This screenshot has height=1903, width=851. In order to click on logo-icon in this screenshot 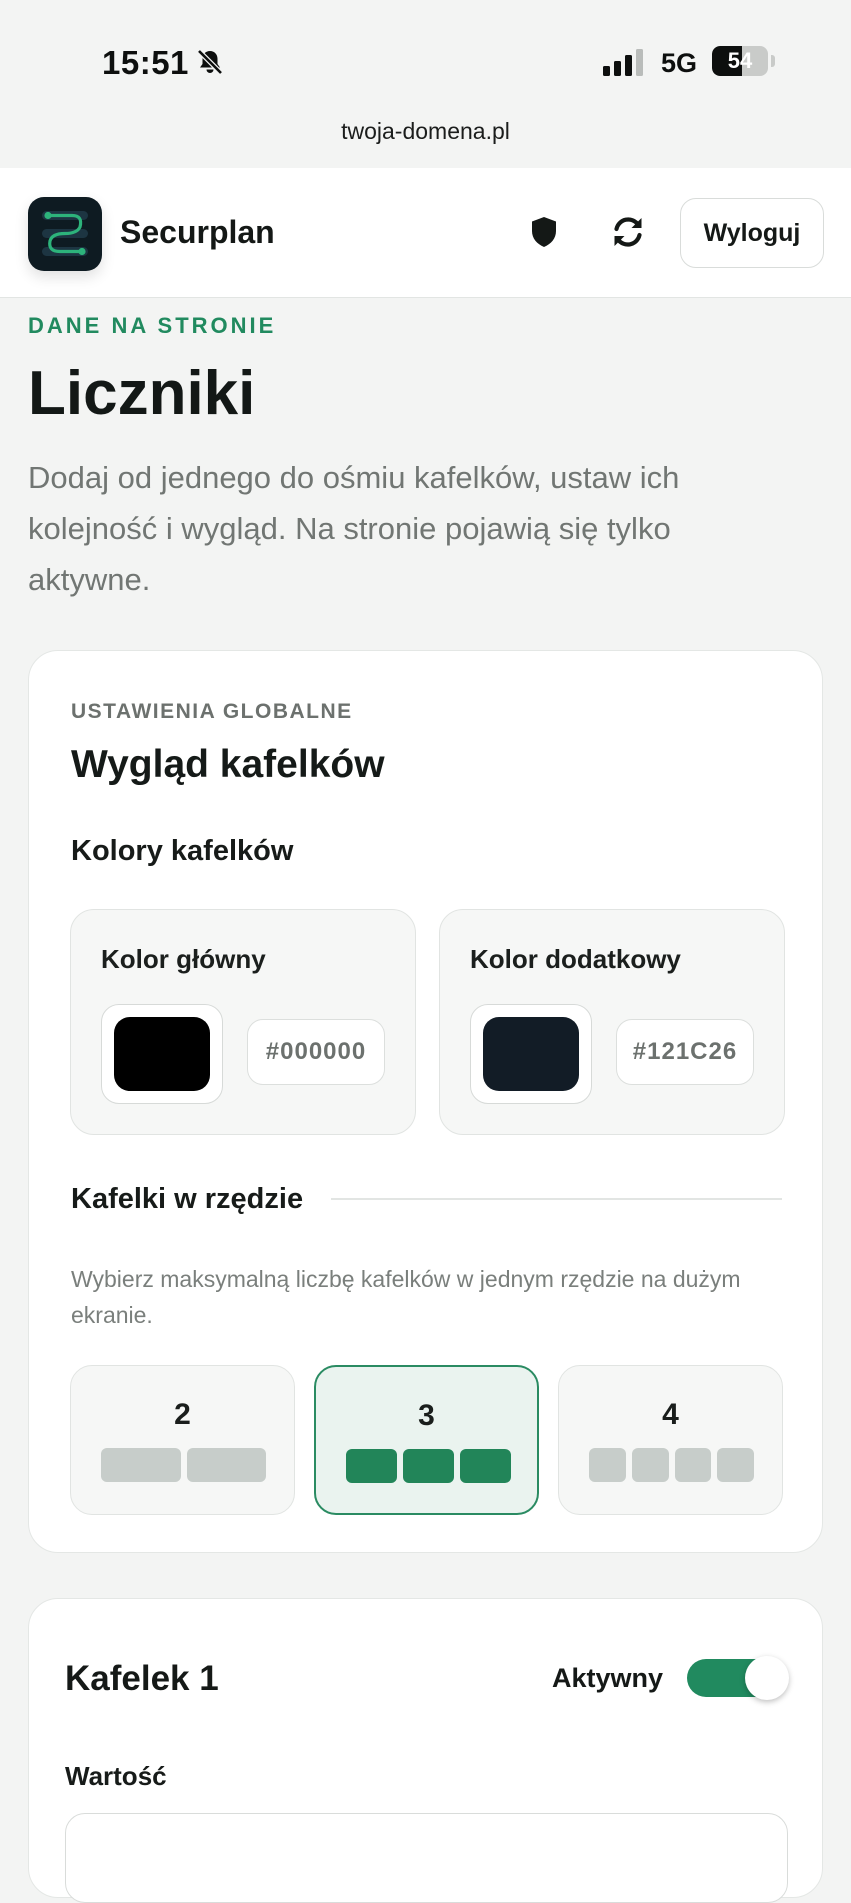, I will do `click(65, 233)`.